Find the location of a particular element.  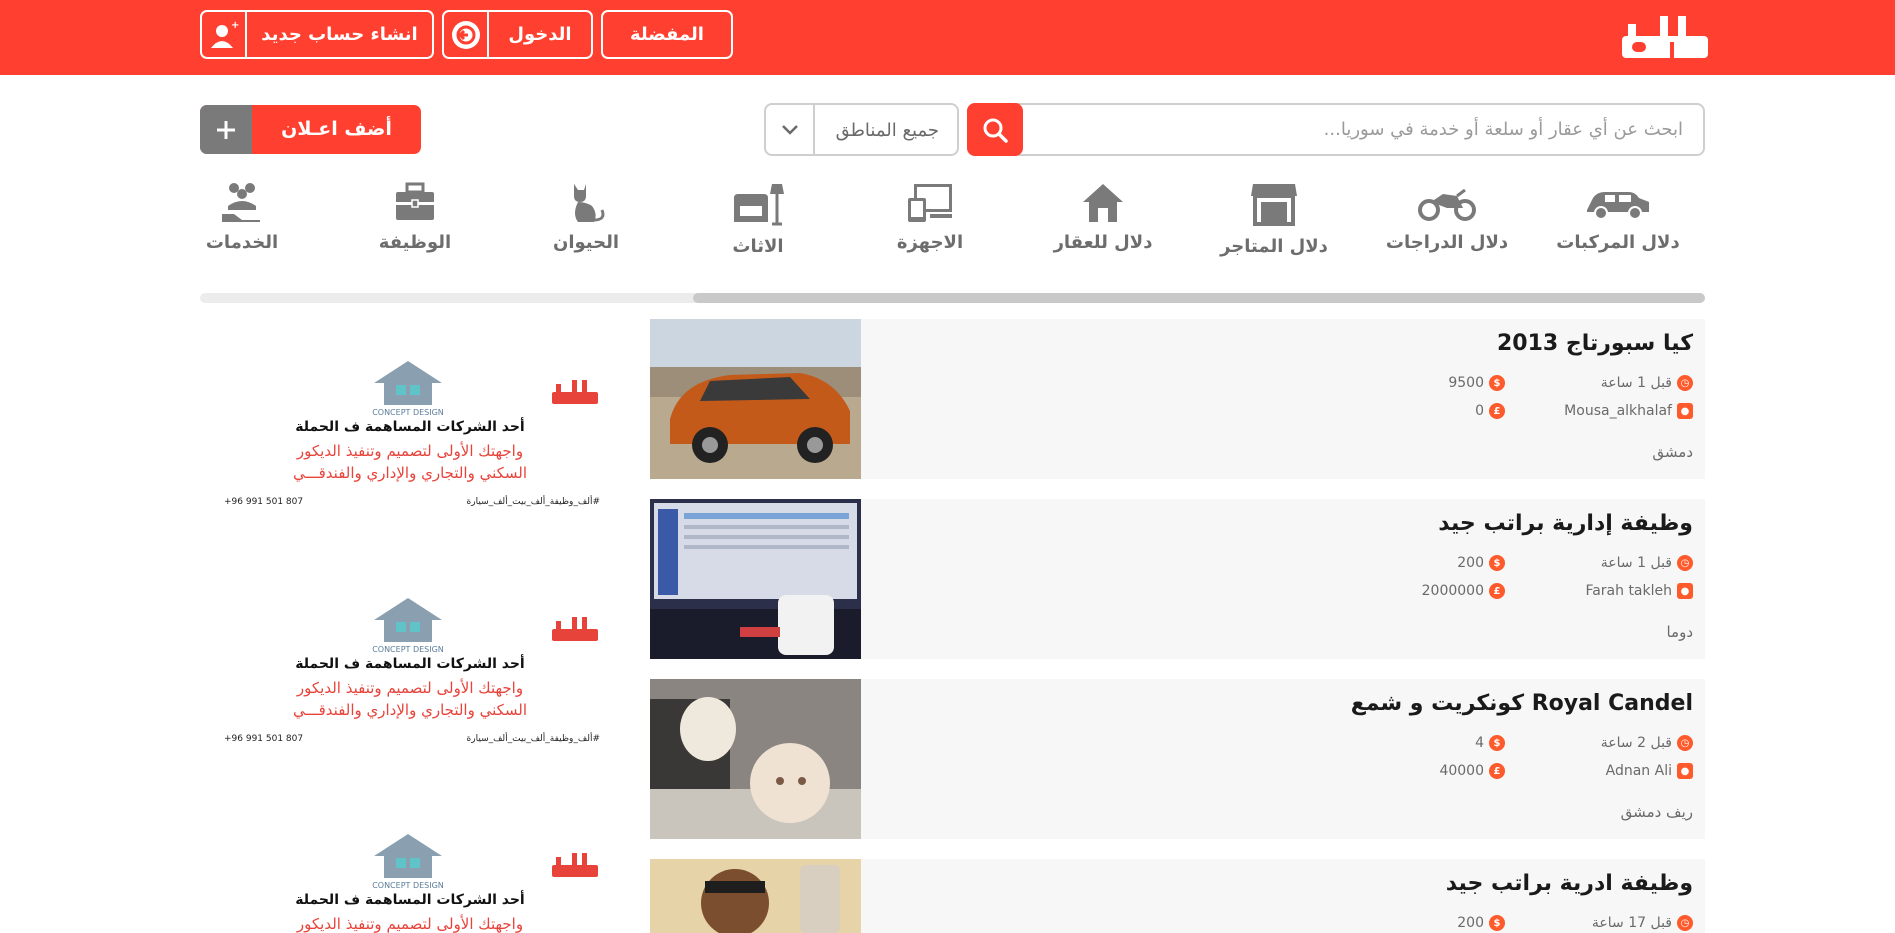

listing-user: Mousa_alkhalaf ● is located at coordinates (1628, 411).